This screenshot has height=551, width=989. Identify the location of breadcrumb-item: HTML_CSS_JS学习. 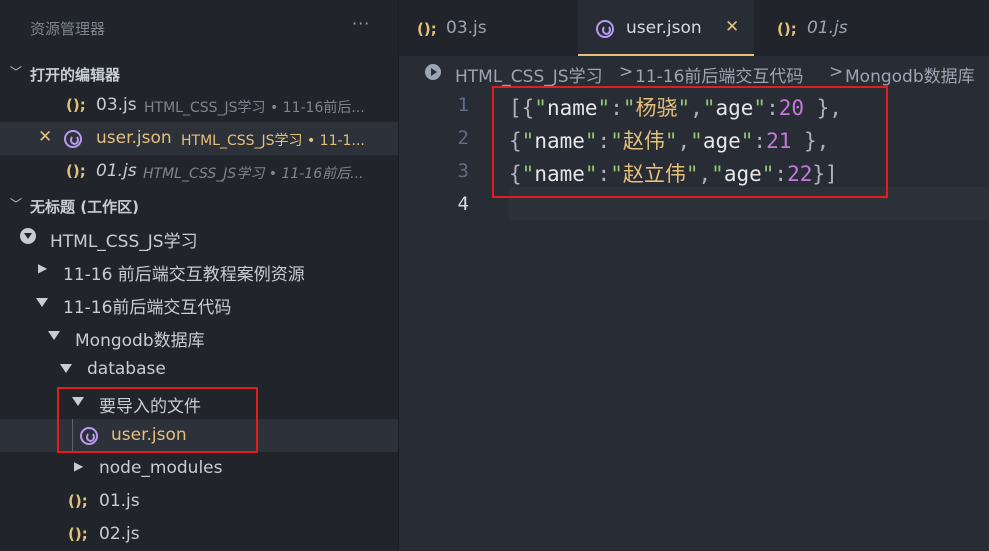
(529, 74).